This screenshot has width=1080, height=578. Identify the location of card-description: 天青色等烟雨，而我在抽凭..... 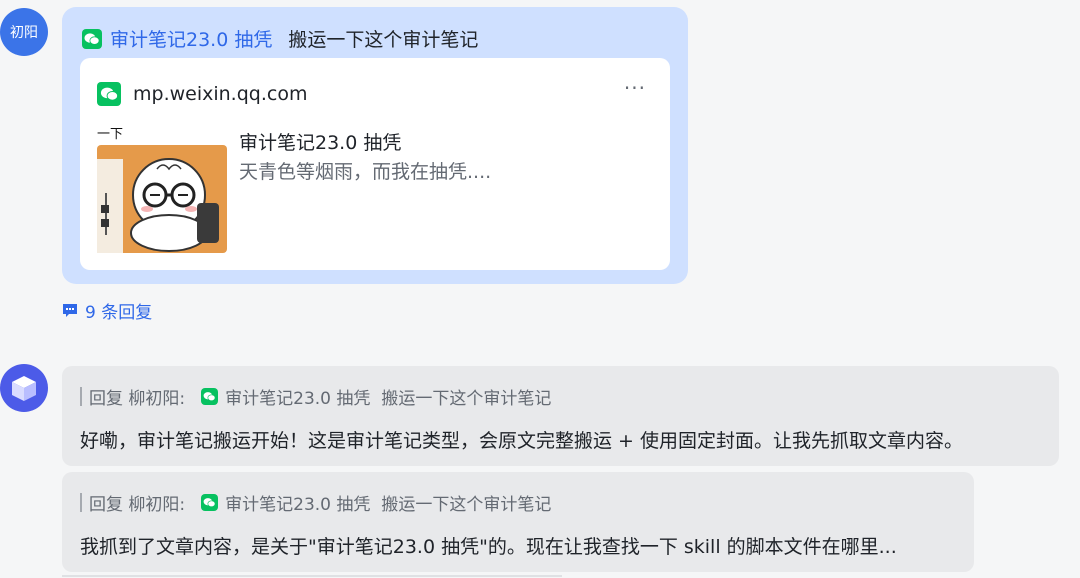
(365, 172).